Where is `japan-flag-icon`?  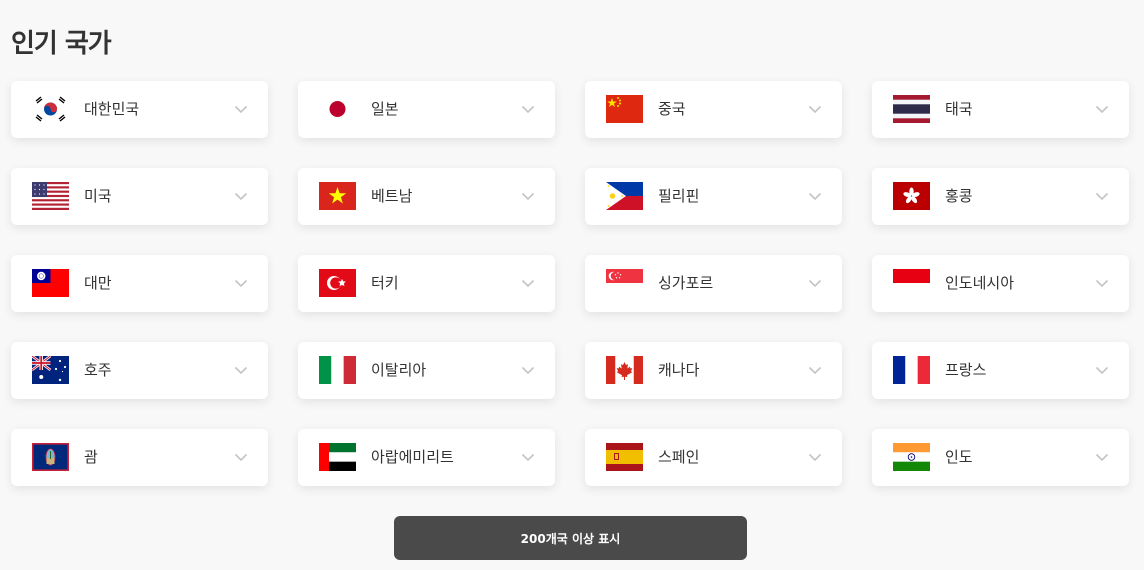
japan-flag-icon is located at coordinates (337, 109).